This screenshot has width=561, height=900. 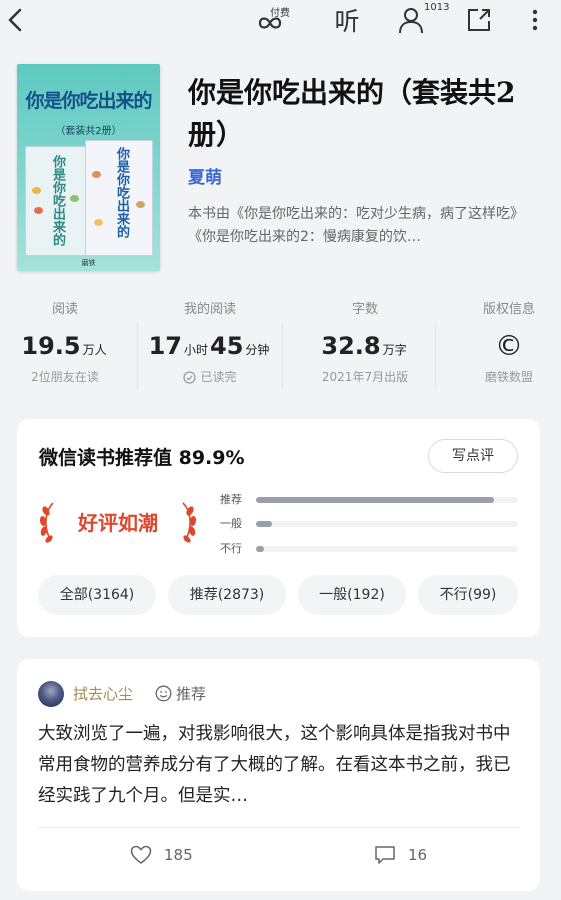 What do you see at coordinates (418, 855) in the screenshot?
I see `comment-count: 16` at bounding box center [418, 855].